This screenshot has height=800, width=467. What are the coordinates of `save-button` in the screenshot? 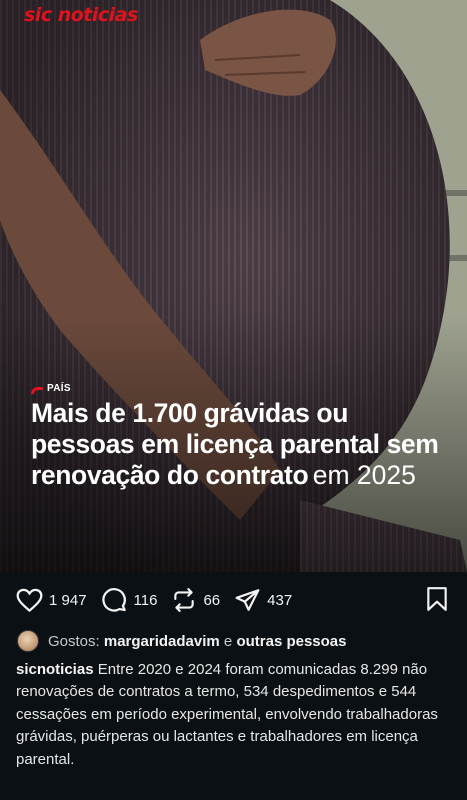 It's located at (437, 601).